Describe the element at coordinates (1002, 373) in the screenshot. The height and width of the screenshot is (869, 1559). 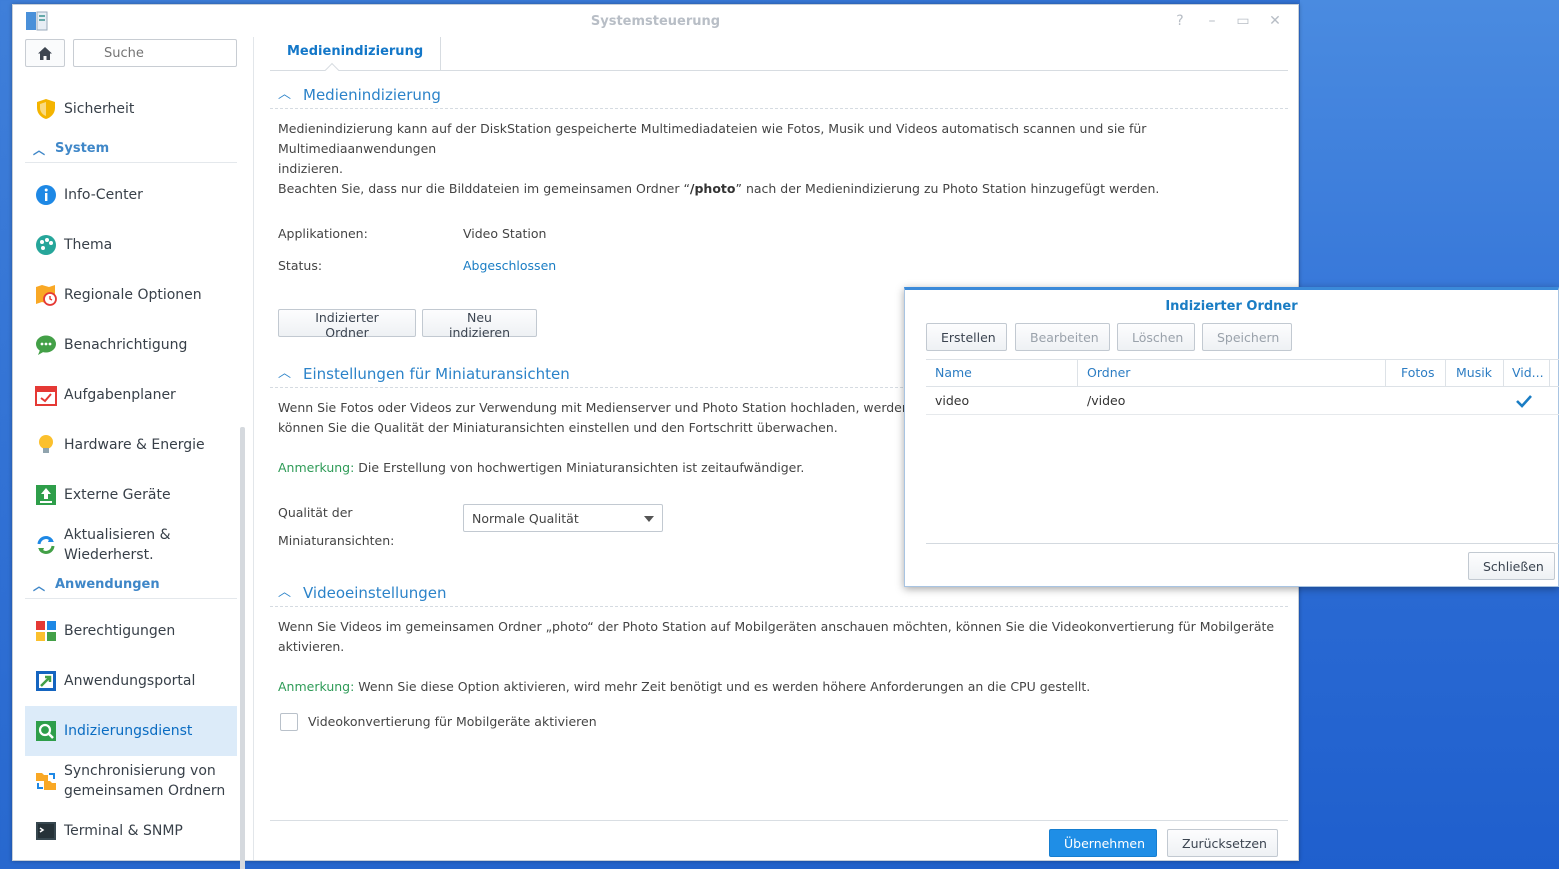
I see `column-name: Name` at that location.